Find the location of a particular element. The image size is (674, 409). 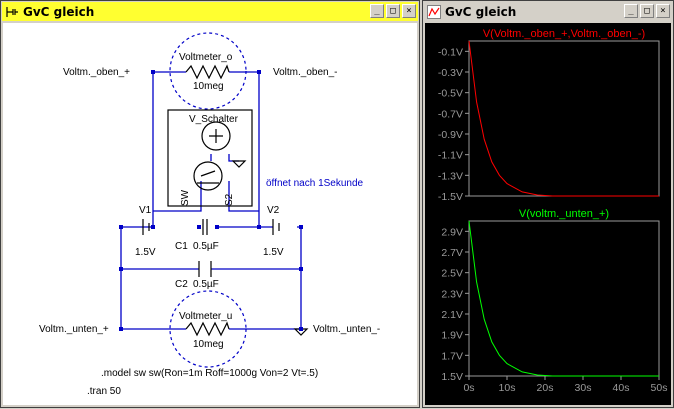

resistor-top is located at coordinates (207, 72).